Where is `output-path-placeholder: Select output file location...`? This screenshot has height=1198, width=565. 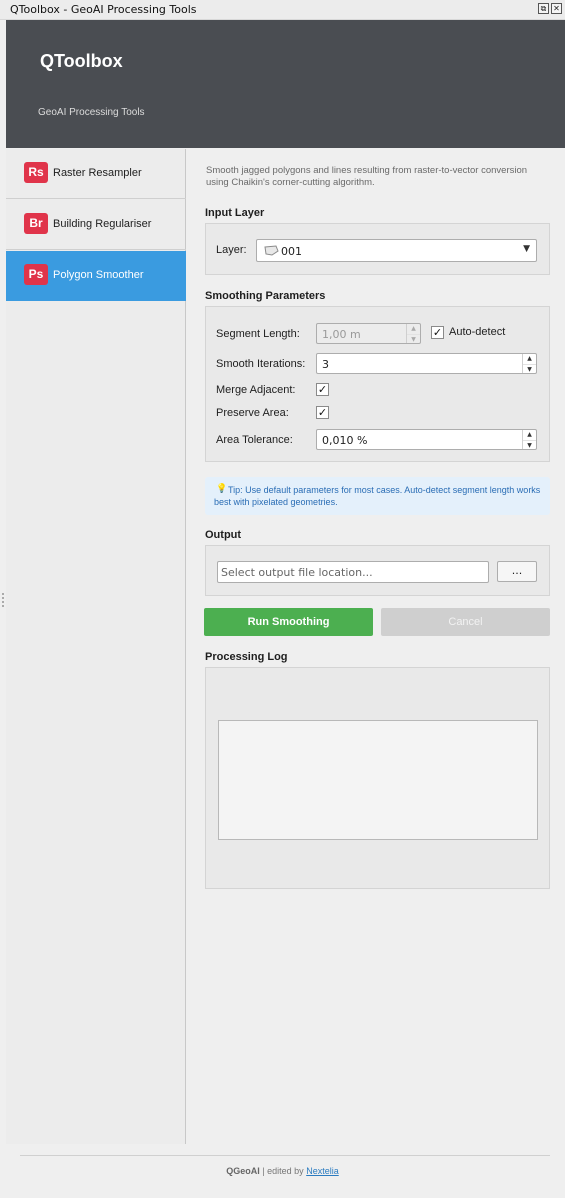 output-path-placeholder: Select output file location... is located at coordinates (297, 572).